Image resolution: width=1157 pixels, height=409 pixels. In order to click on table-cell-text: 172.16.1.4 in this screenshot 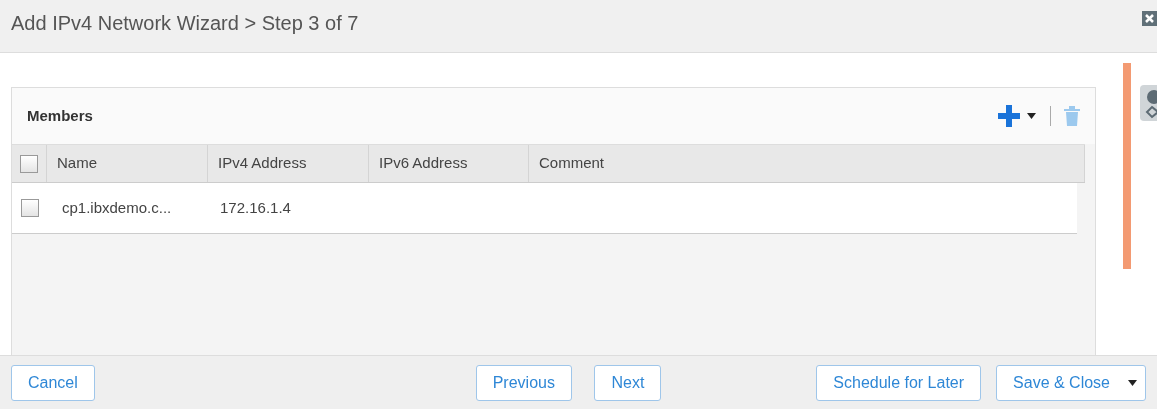, I will do `click(255, 207)`.